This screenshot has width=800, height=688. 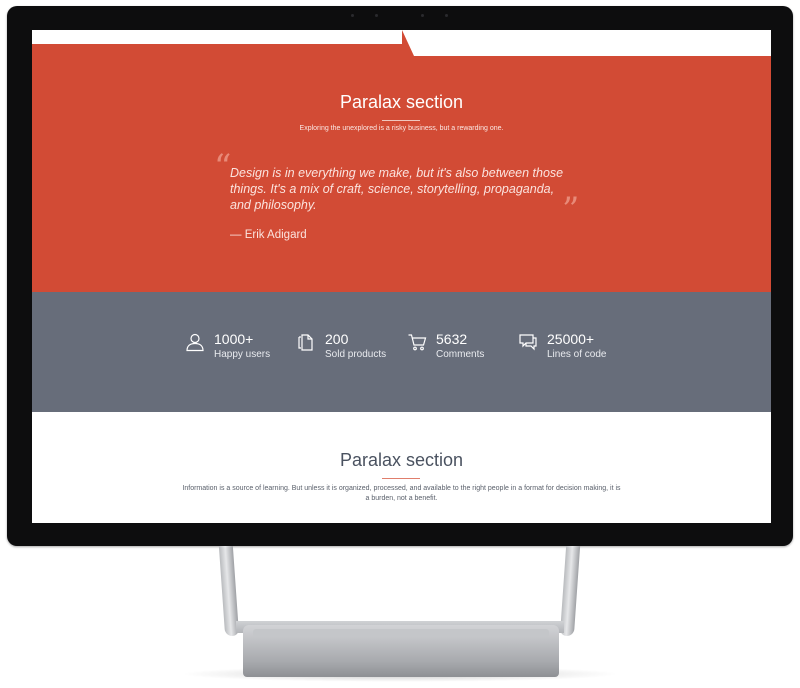 I want to click on document-icon, so click(x=305, y=342).